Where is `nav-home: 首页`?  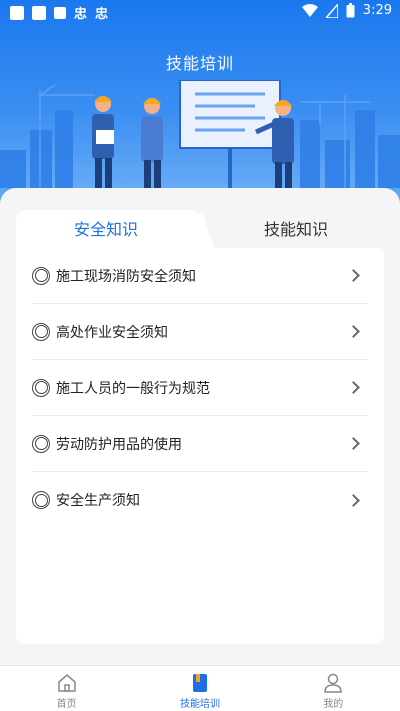 nav-home: 首页 is located at coordinates (66, 688).